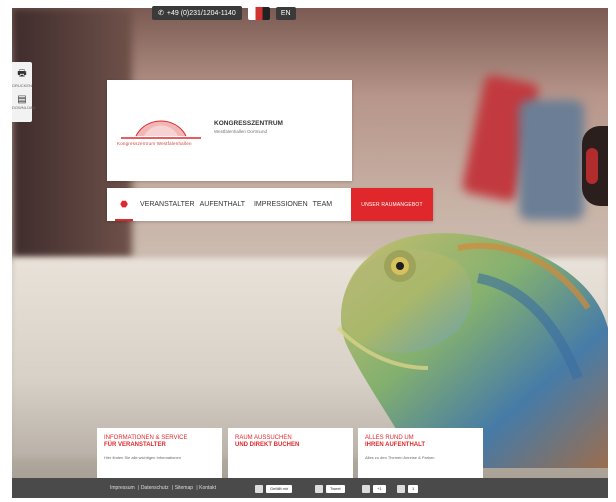 The height and width of the screenshot is (502, 616). I want to click on thumbs-up-icon, so click(259, 489).